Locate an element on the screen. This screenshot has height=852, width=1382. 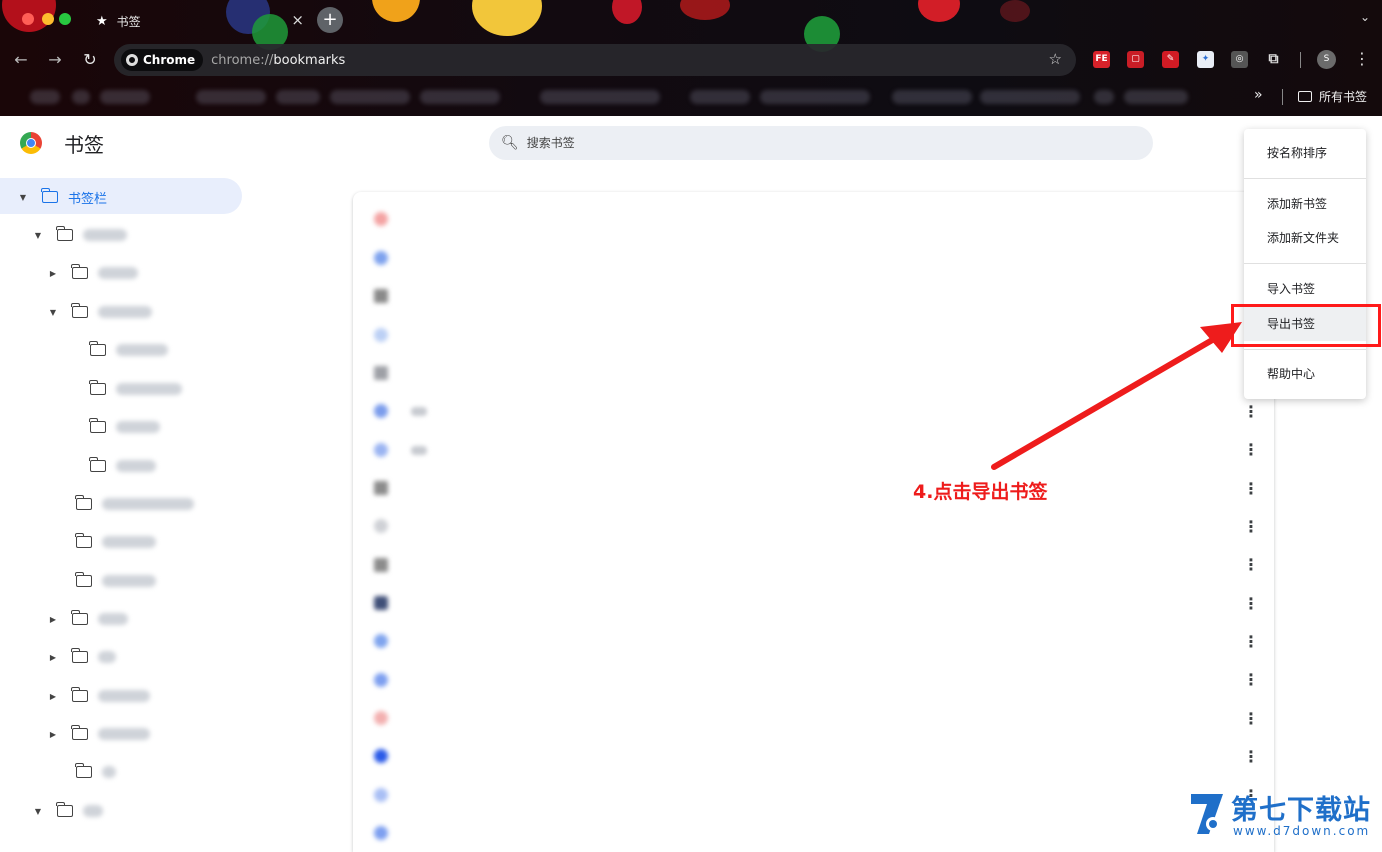
tab-bookmarks: ★ 书签 × is located at coordinates (198, 21).